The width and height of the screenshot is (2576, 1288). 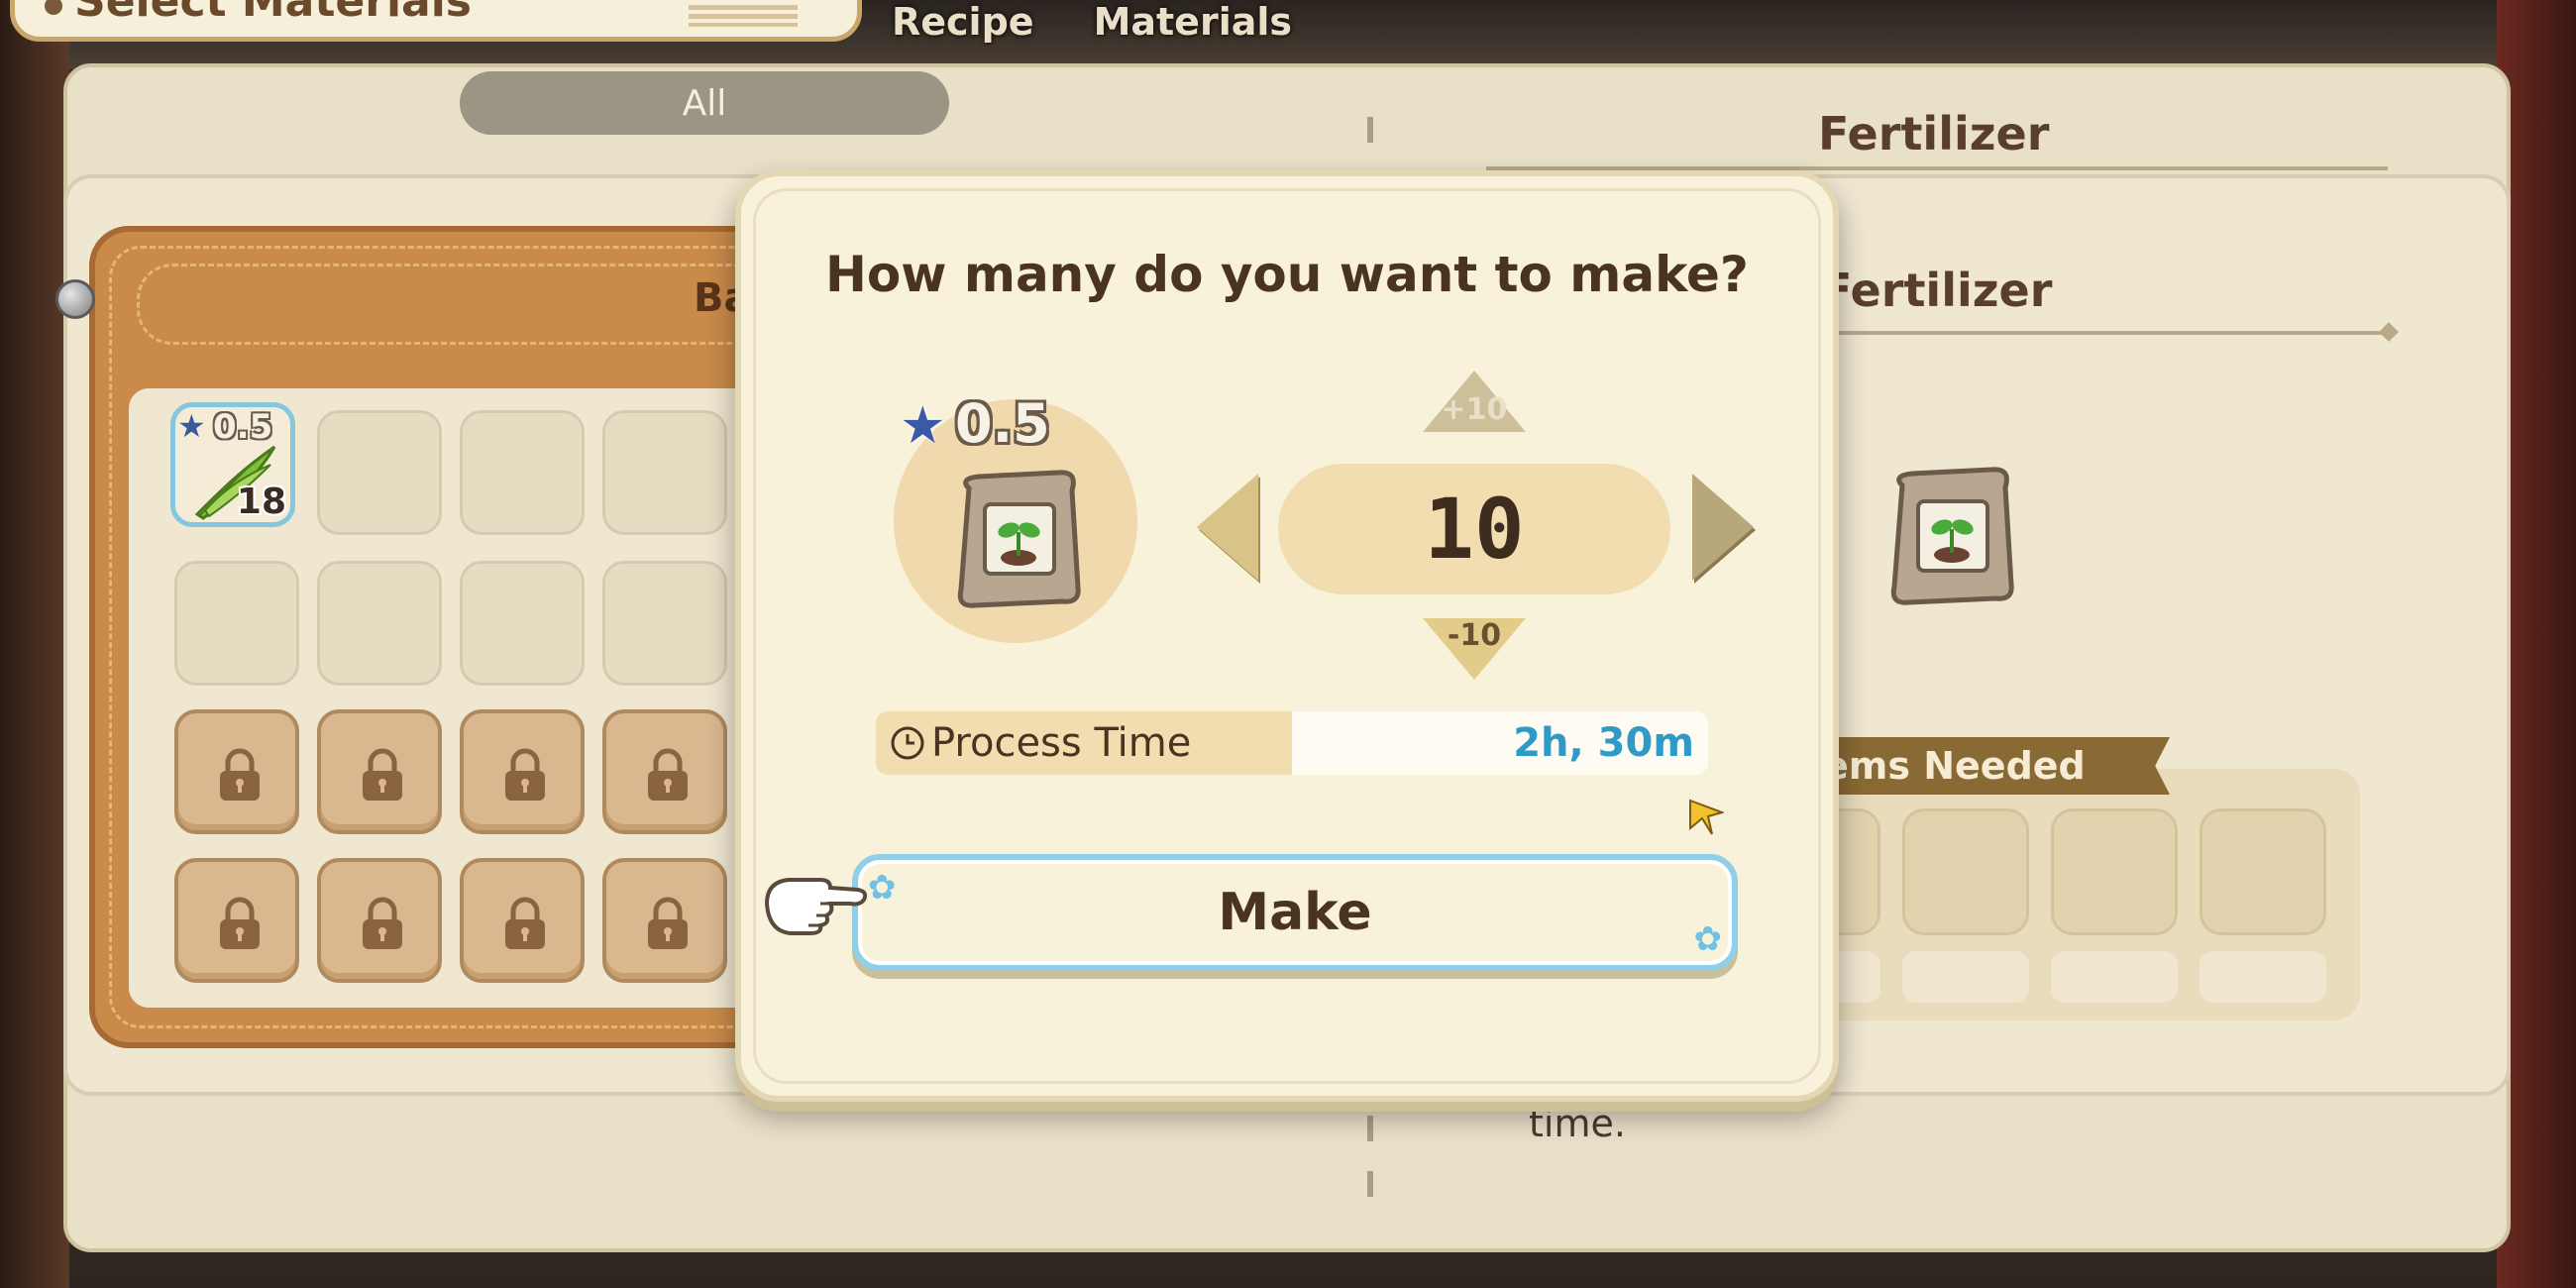 What do you see at coordinates (1061, 743) in the screenshot?
I see `process-time-label: Process Time` at bounding box center [1061, 743].